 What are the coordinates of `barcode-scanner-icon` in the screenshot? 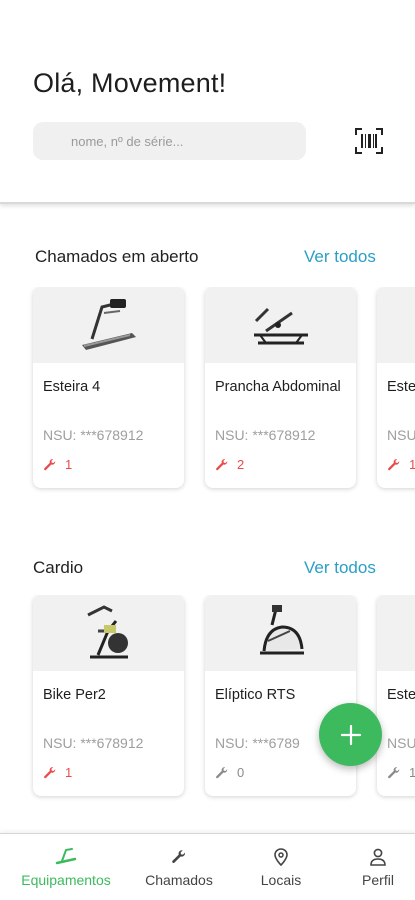 It's located at (369, 141).